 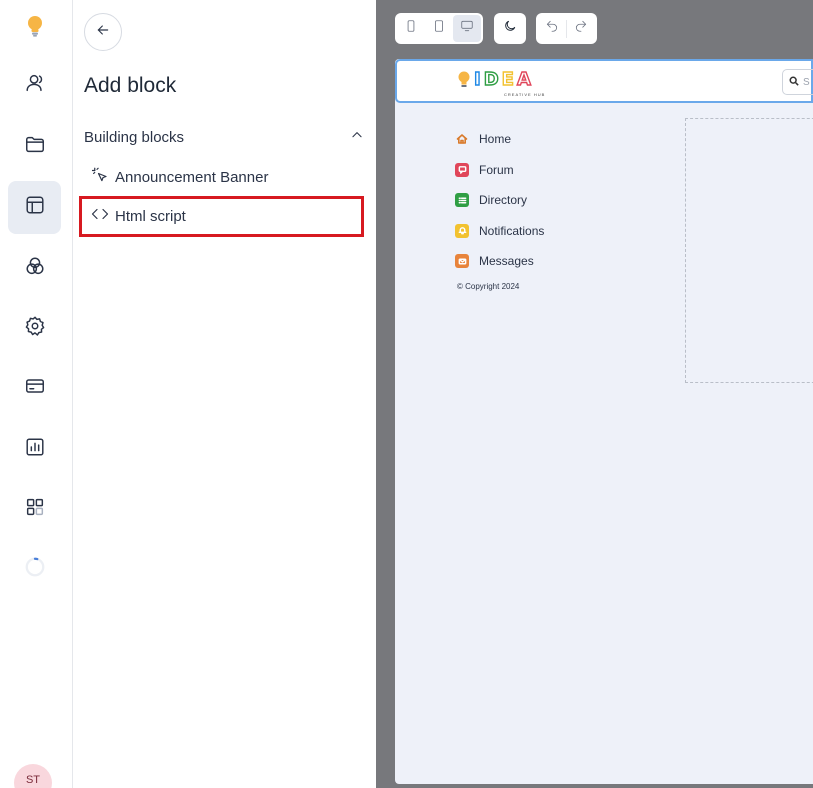 I want to click on loading-spinner-icon, so click(x=35, y=569).